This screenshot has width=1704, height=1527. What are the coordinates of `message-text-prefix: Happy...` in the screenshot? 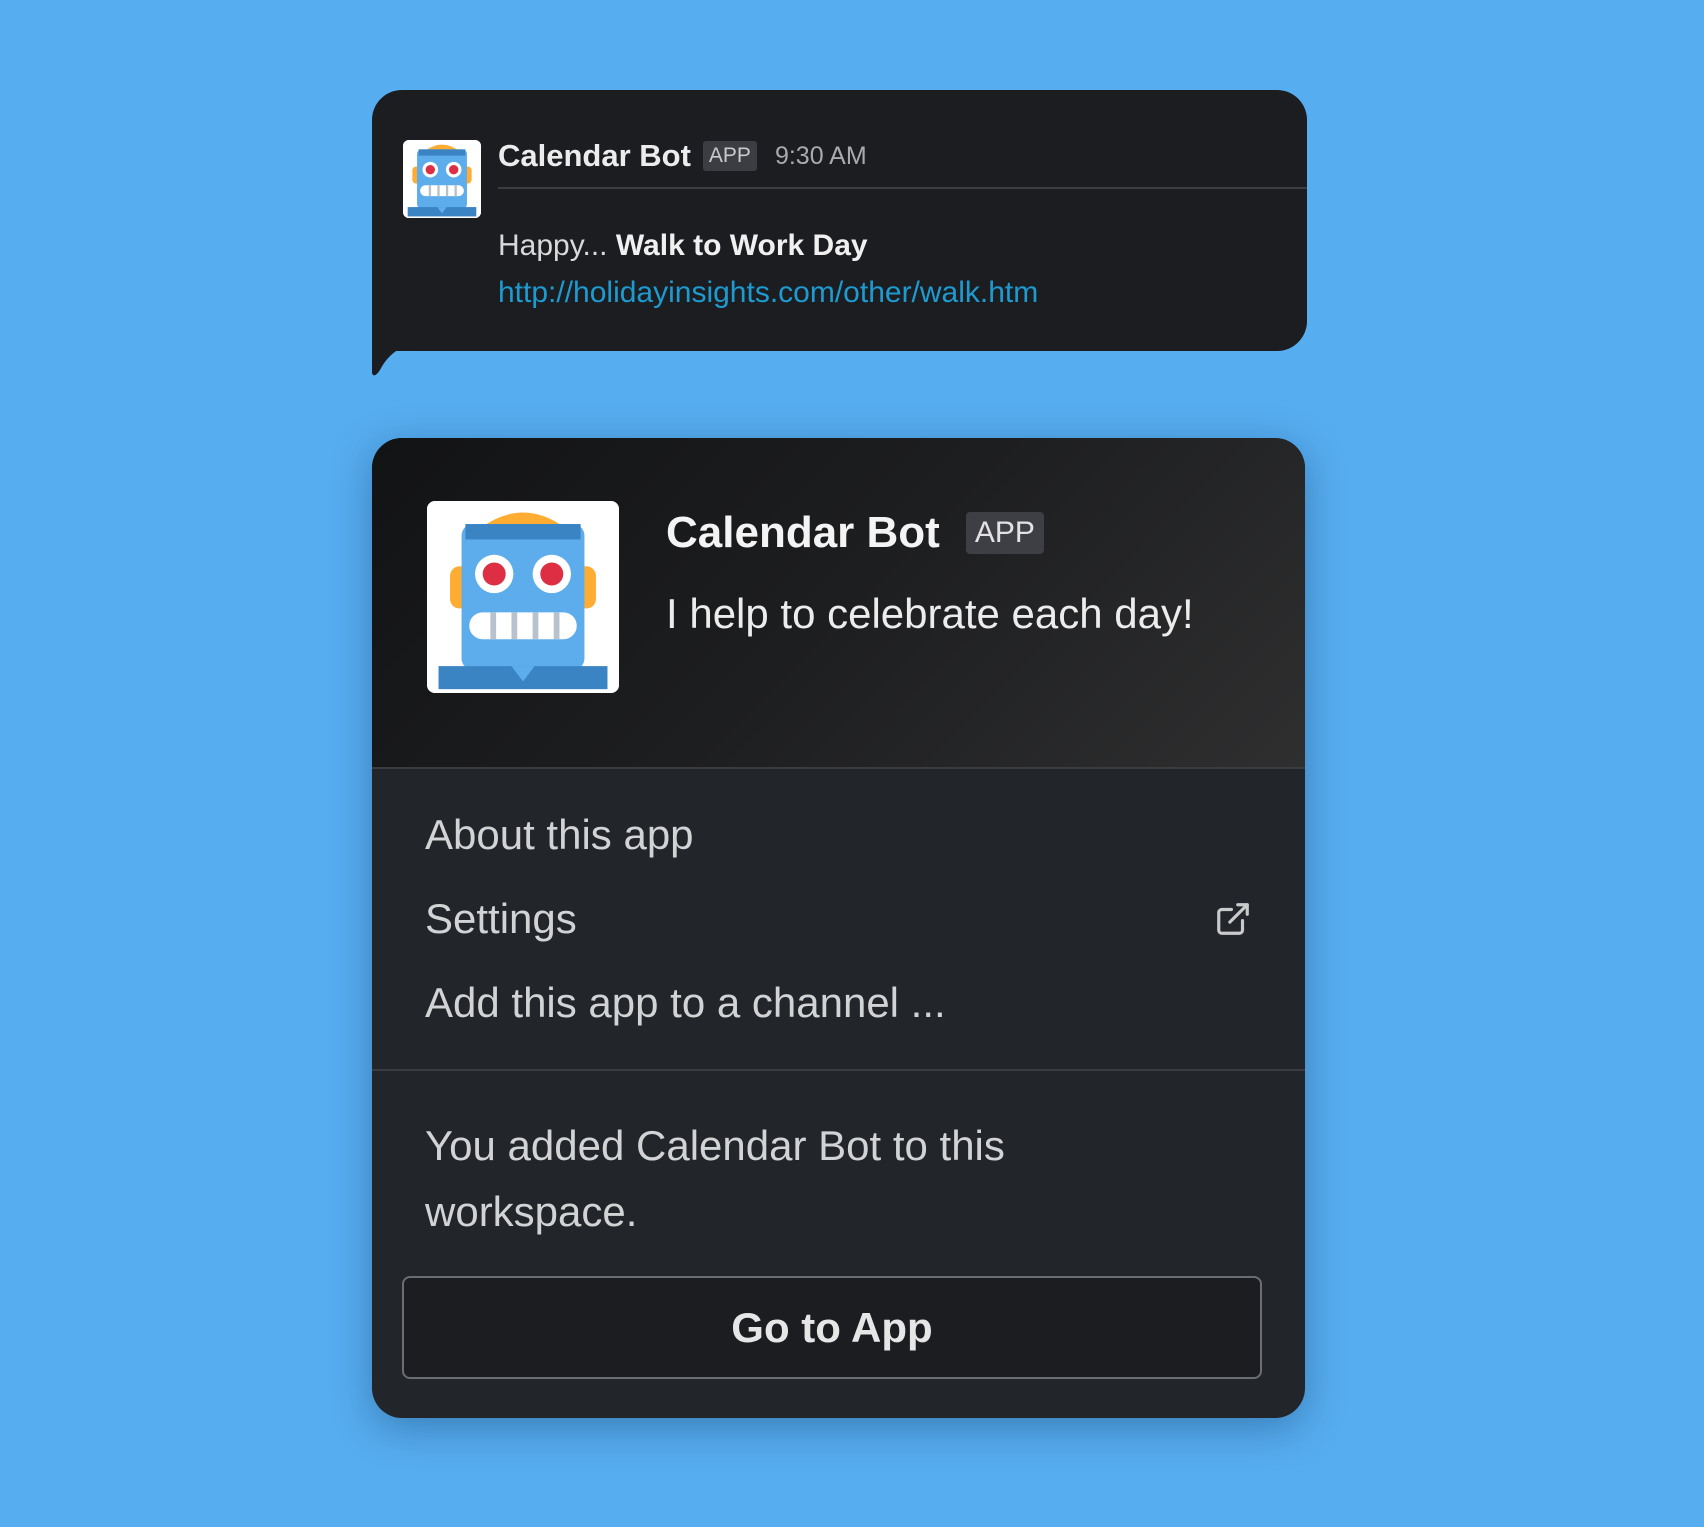 It's located at (553, 245).